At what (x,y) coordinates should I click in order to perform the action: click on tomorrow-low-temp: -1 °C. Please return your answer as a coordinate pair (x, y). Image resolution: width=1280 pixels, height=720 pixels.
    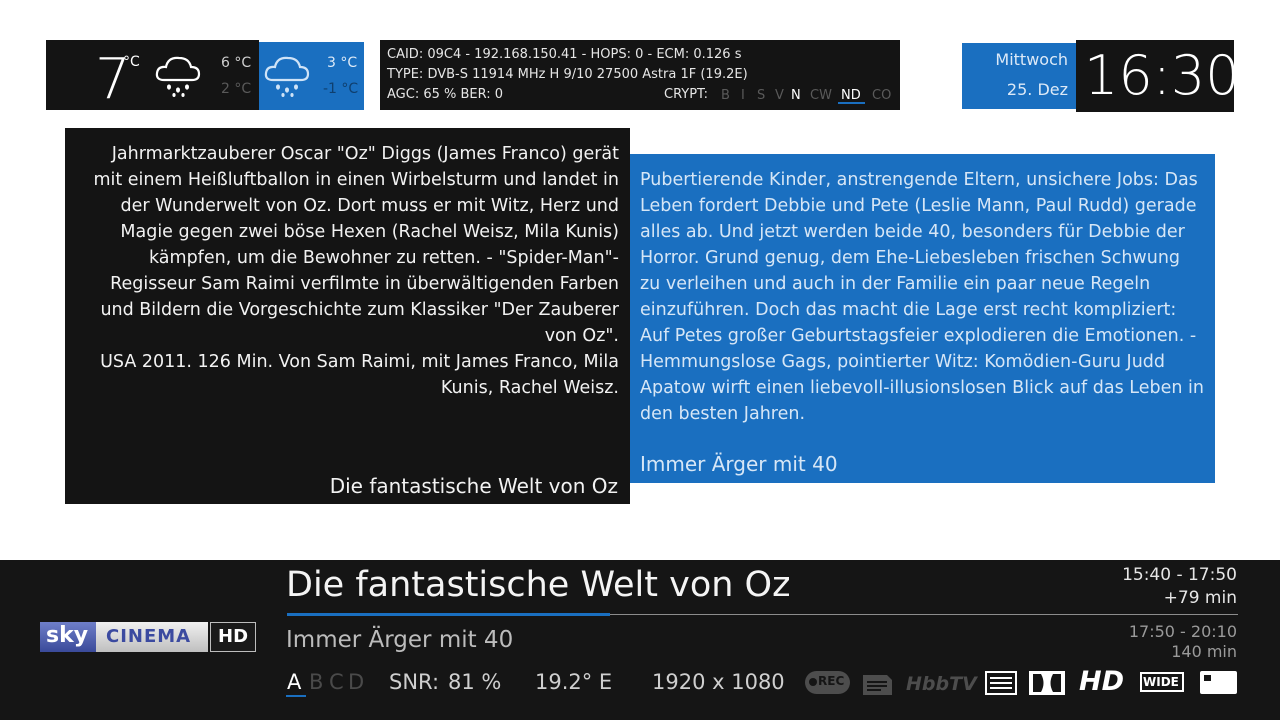
    Looking at the image, I should click on (341, 89).